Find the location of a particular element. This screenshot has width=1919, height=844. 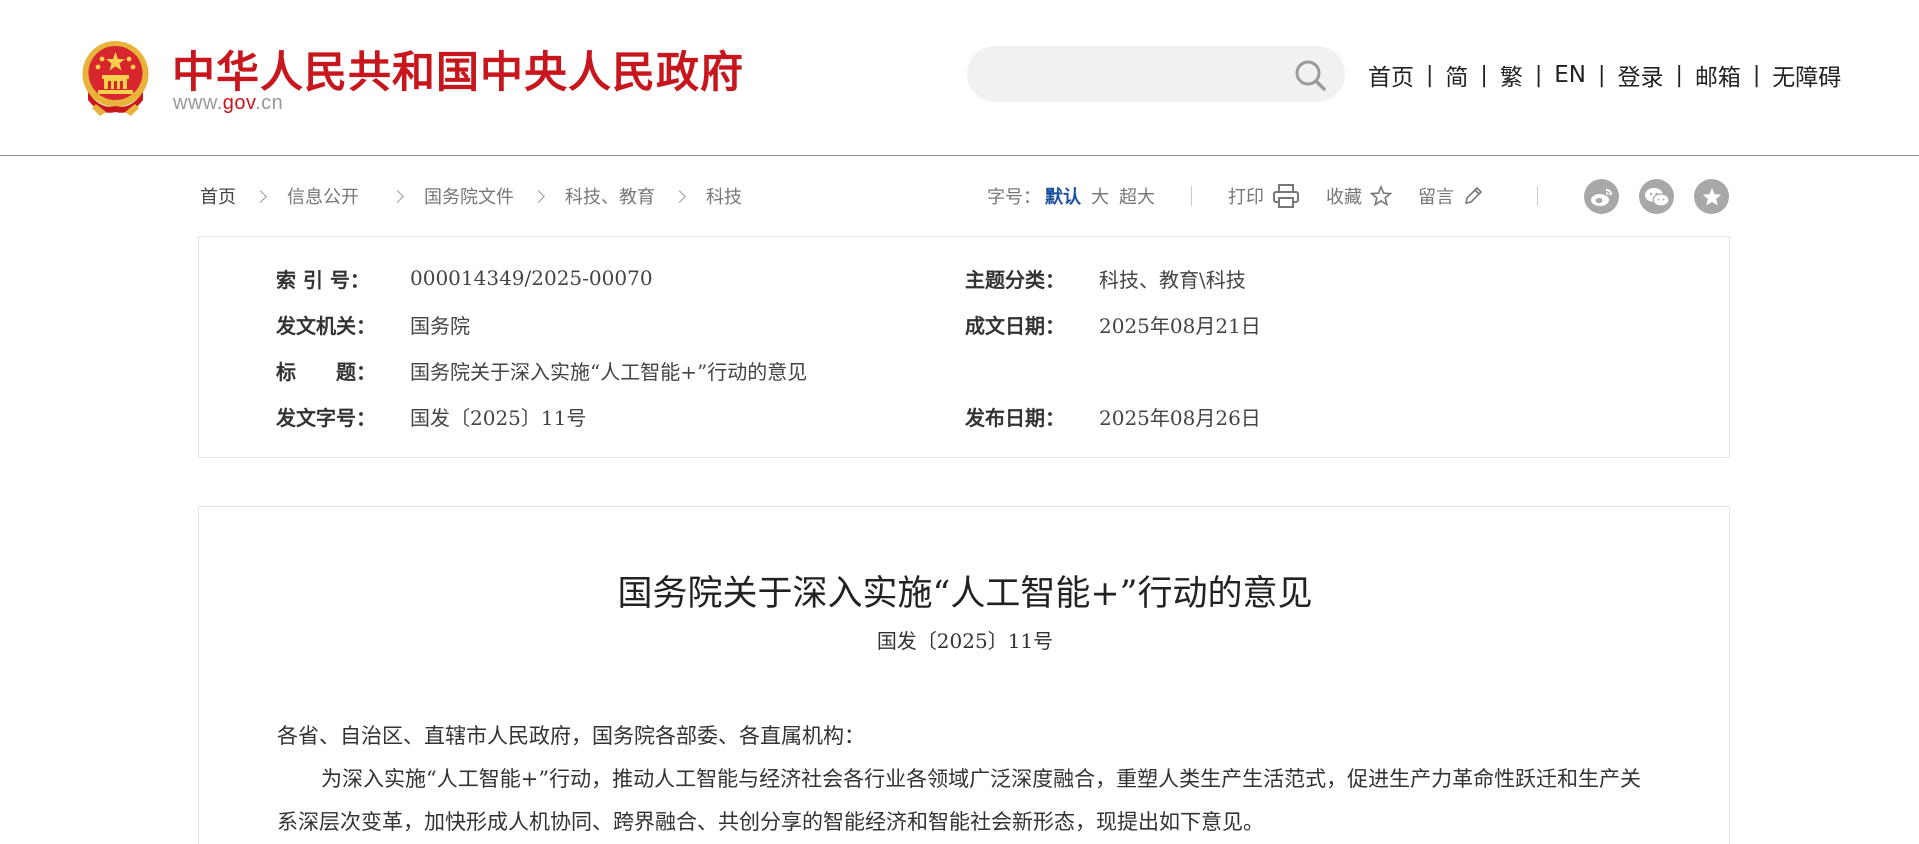

pencil-icon is located at coordinates (1473, 195).